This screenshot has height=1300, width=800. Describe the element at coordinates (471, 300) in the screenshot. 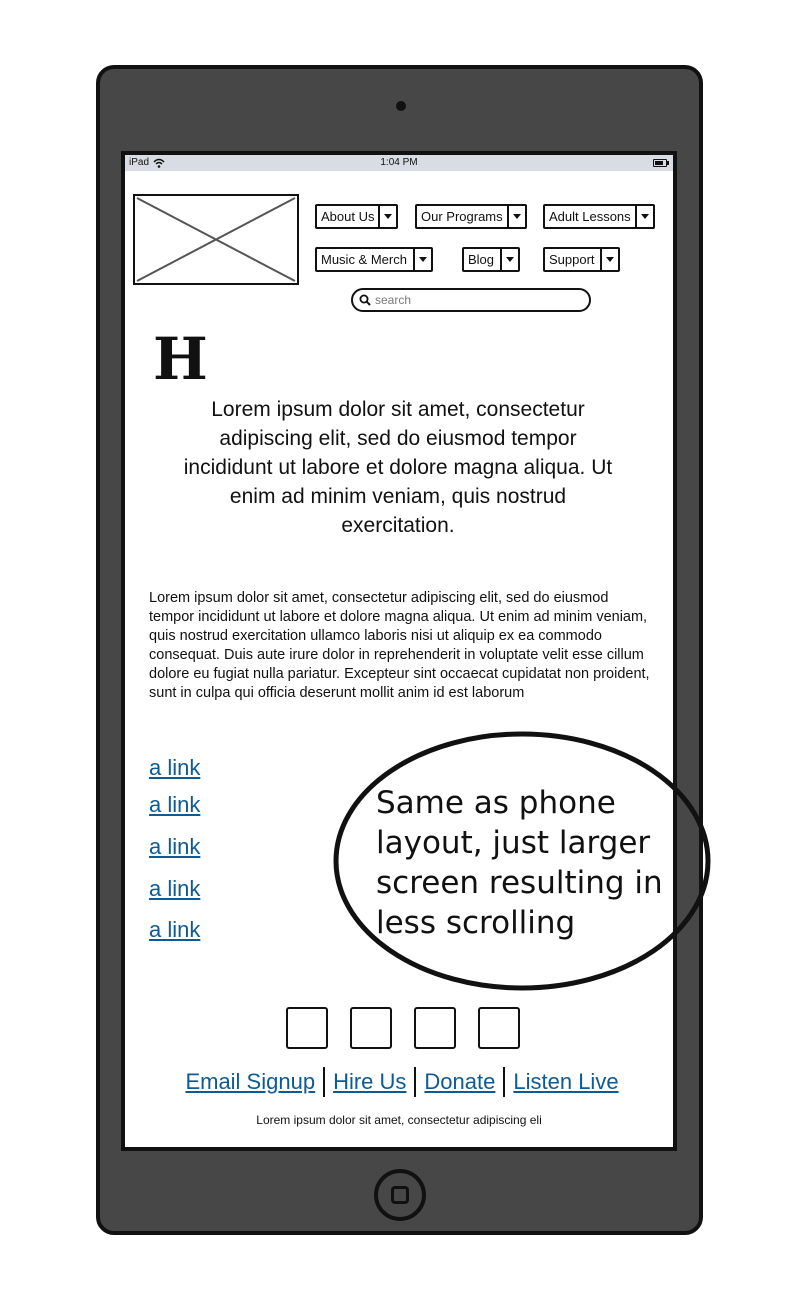

I see `search-input: search` at that location.